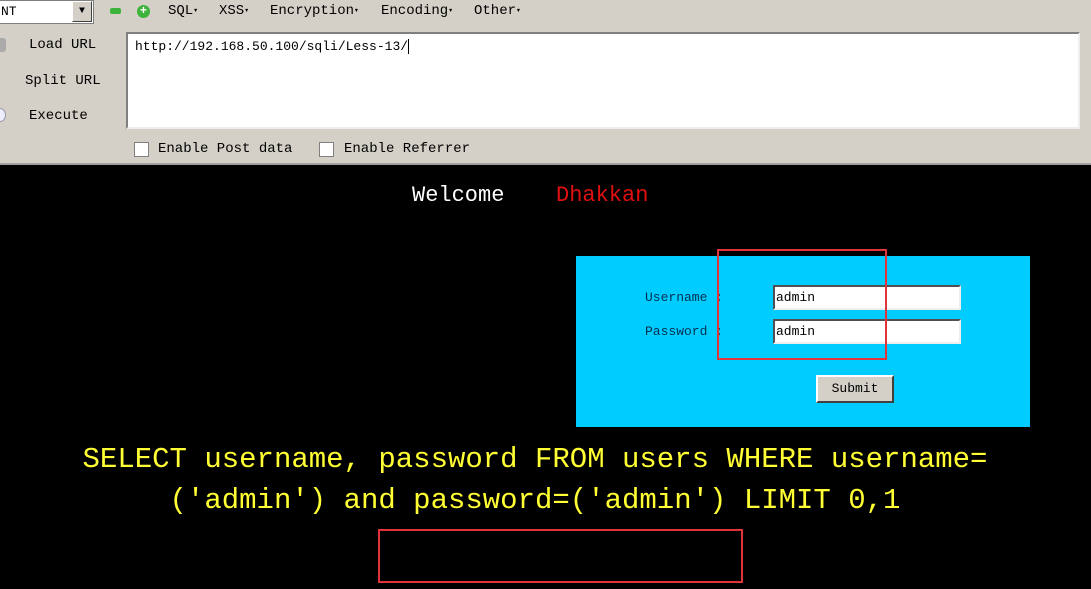 The image size is (1091, 589). I want to click on menu-other: Other▾, so click(497, 11).